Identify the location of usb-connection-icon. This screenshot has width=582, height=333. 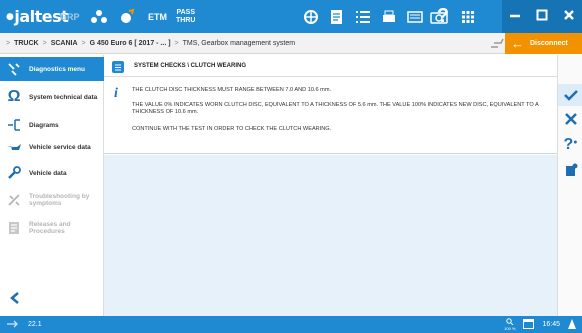
(12, 325).